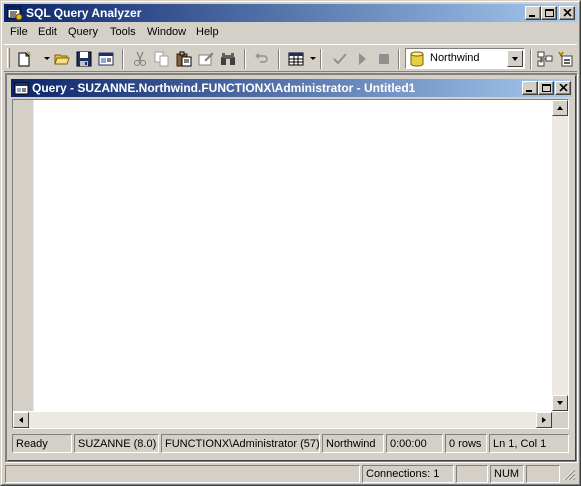 This screenshot has height=486, width=581. I want to click on database-icon, so click(417, 60).